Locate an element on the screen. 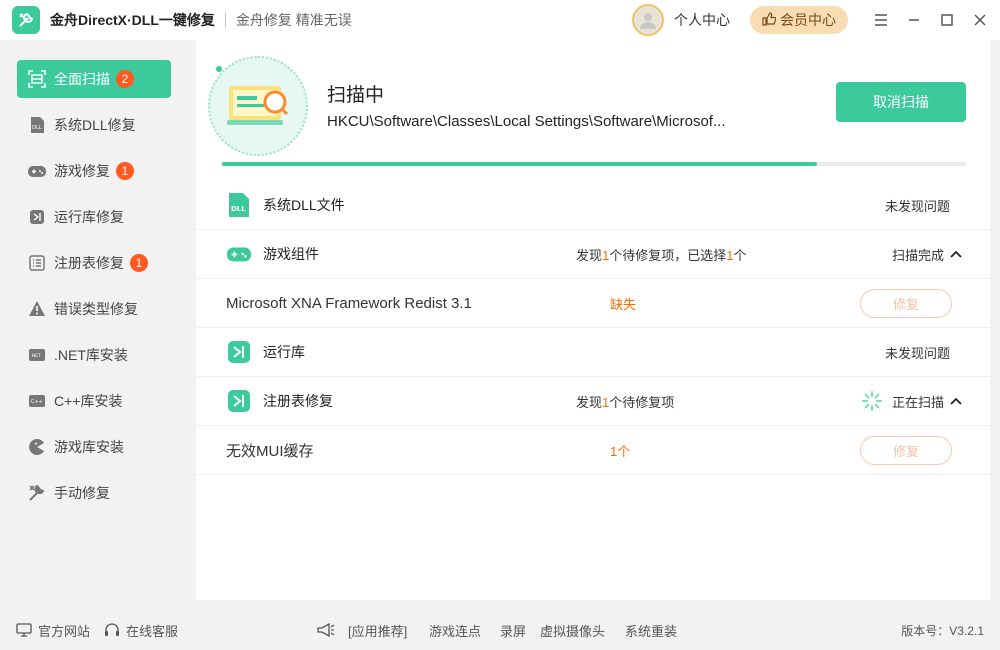 The width and height of the screenshot is (1000, 650). sidebar-item-system-dll: DLL 系统DLL修复 is located at coordinates (94, 125).